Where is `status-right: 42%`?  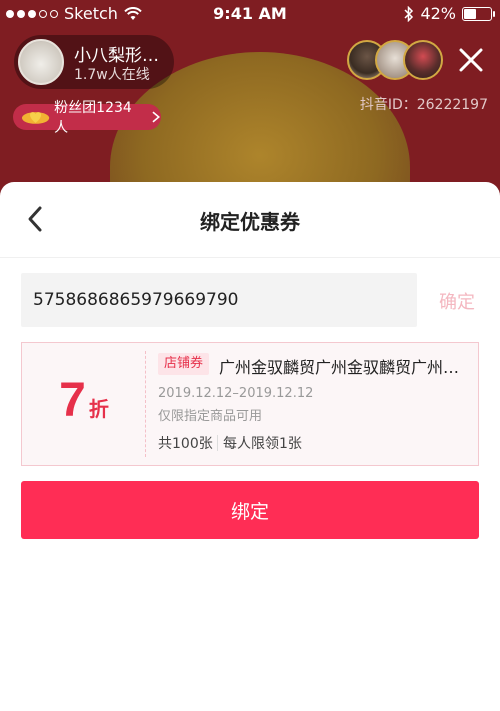 status-right: 42% is located at coordinates (449, 13).